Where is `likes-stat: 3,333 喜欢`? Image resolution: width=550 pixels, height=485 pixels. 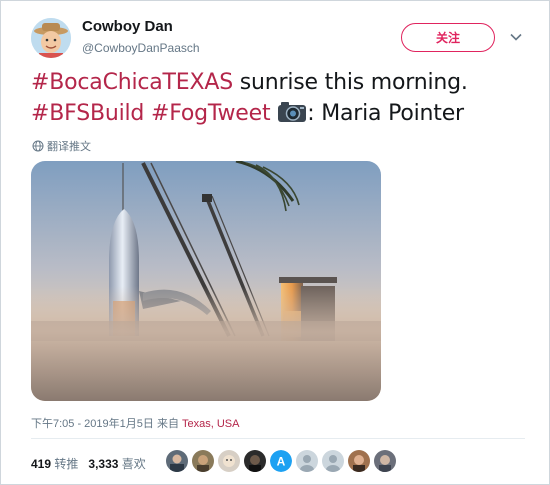 likes-stat: 3,333 喜欢 is located at coordinates (116, 463).